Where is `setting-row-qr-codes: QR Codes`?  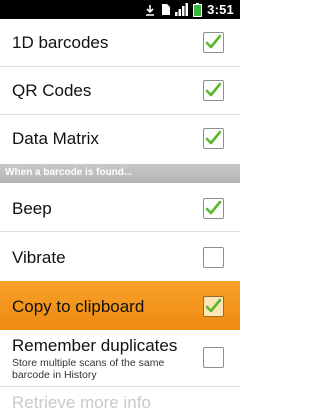
setting-row-qr-codes: QR Codes is located at coordinates (120, 91).